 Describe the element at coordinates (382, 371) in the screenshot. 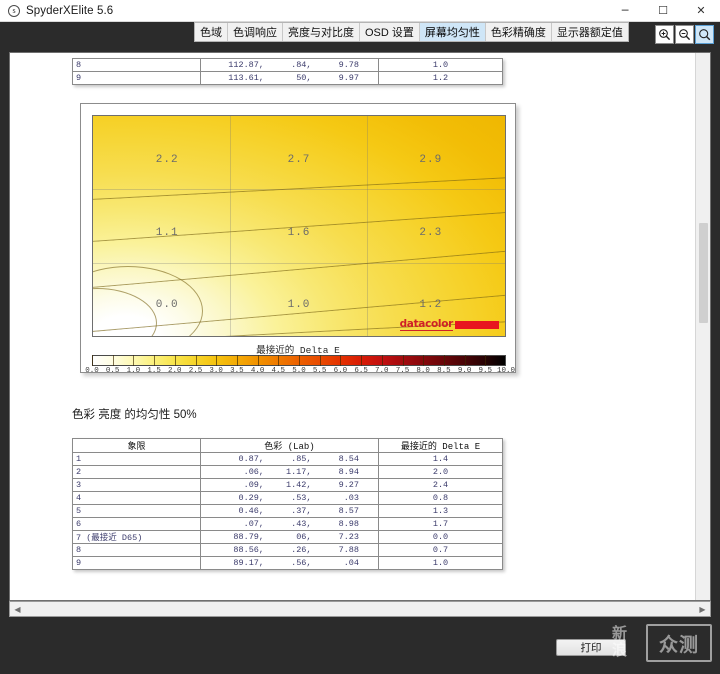

I see `legend-tick-label: 7.0` at that location.